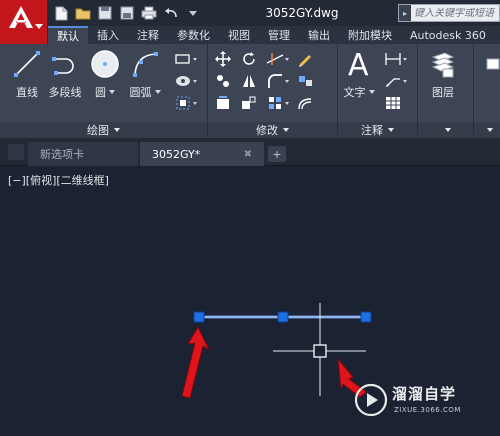  Describe the element at coordinates (16, 152) in the screenshot. I see `file-tab-menu-icon` at that location.